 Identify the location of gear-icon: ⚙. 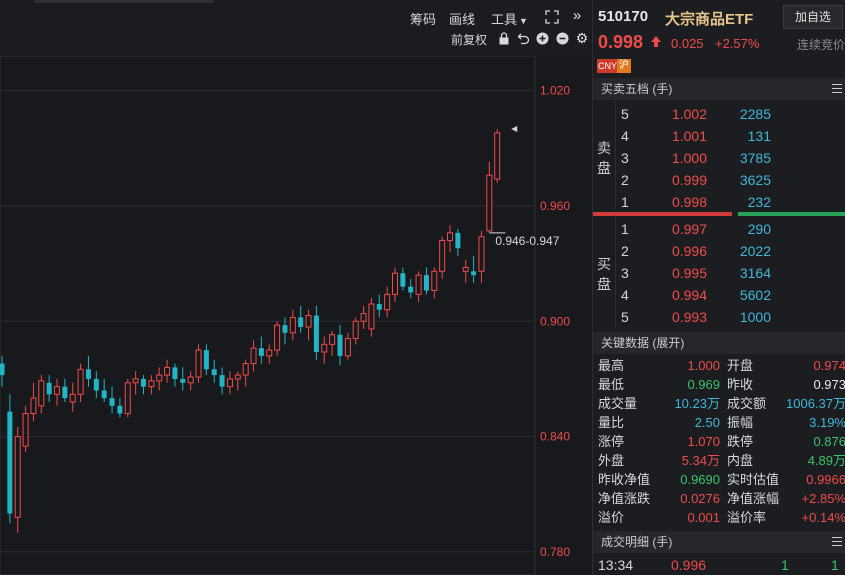
(582, 38).